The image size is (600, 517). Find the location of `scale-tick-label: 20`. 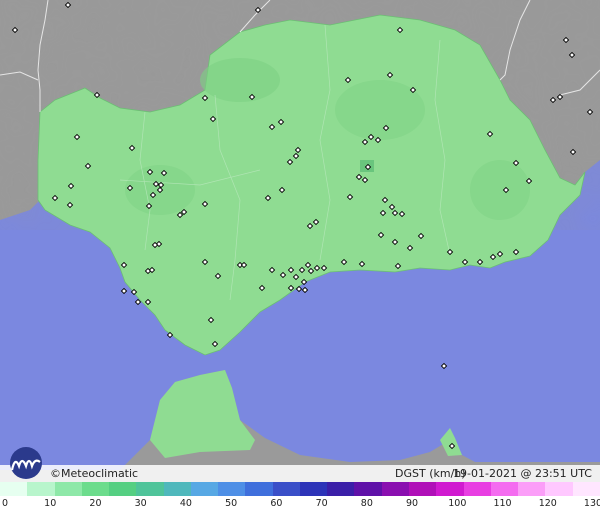

scale-tick-label: 20 is located at coordinates (95, 503).